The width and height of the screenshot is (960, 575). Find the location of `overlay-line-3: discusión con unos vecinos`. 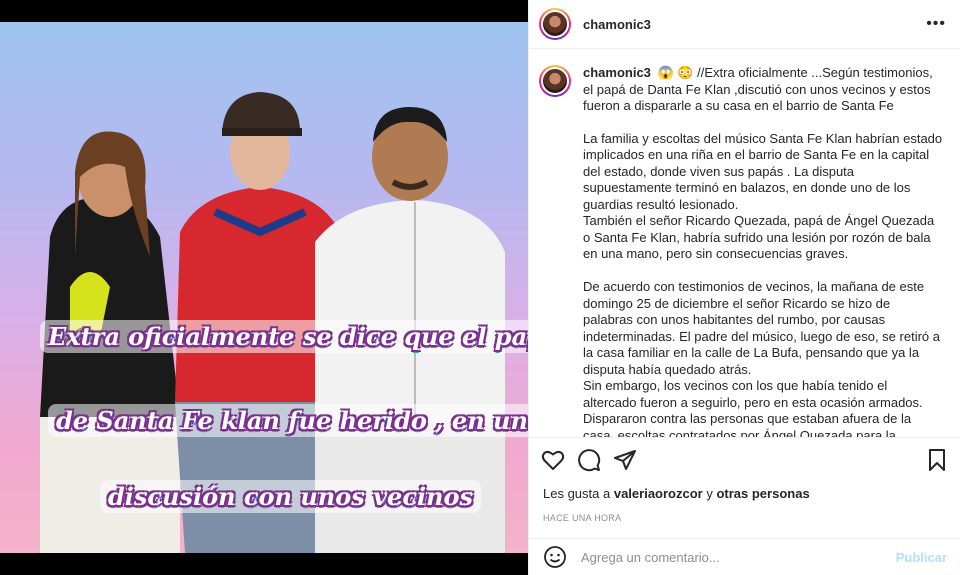

overlay-line-3: discusión con unos vecinos is located at coordinates (291, 496).